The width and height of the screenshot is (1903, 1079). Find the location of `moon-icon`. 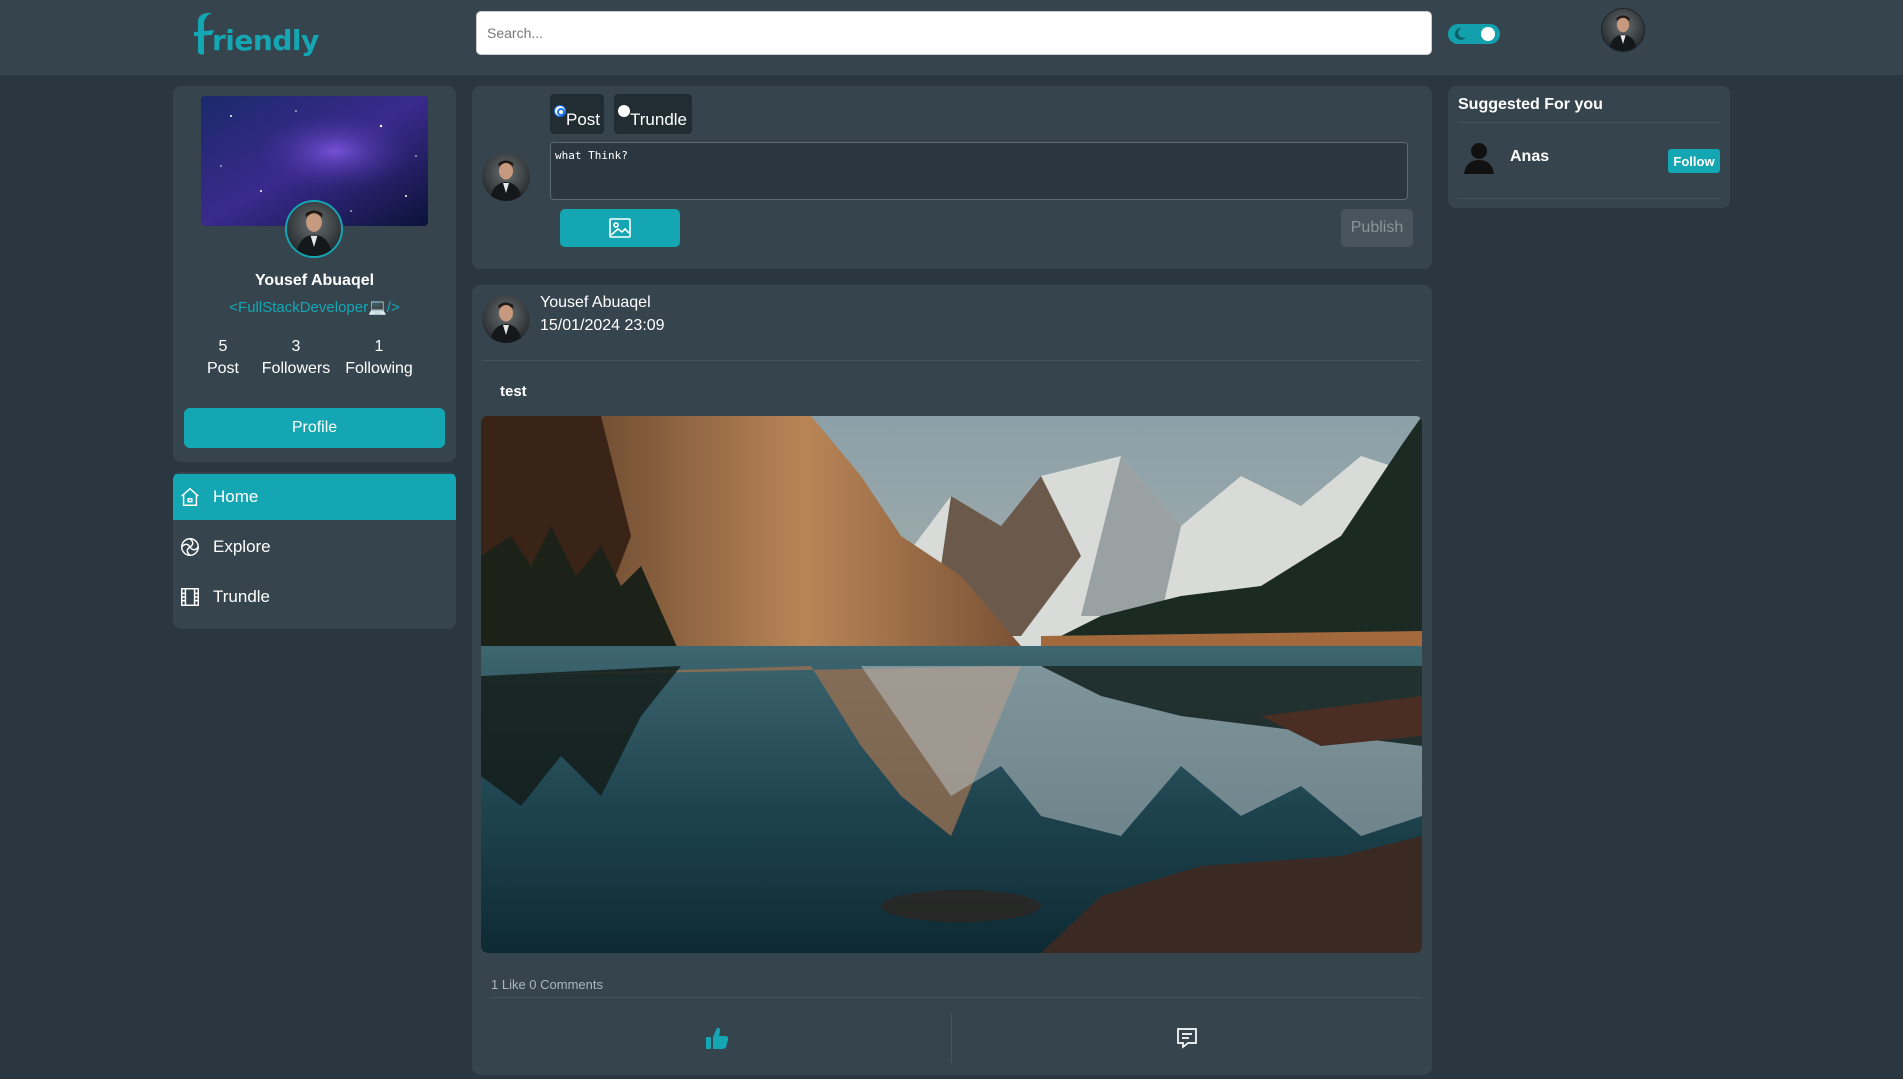

moon-icon is located at coordinates (1460, 33).